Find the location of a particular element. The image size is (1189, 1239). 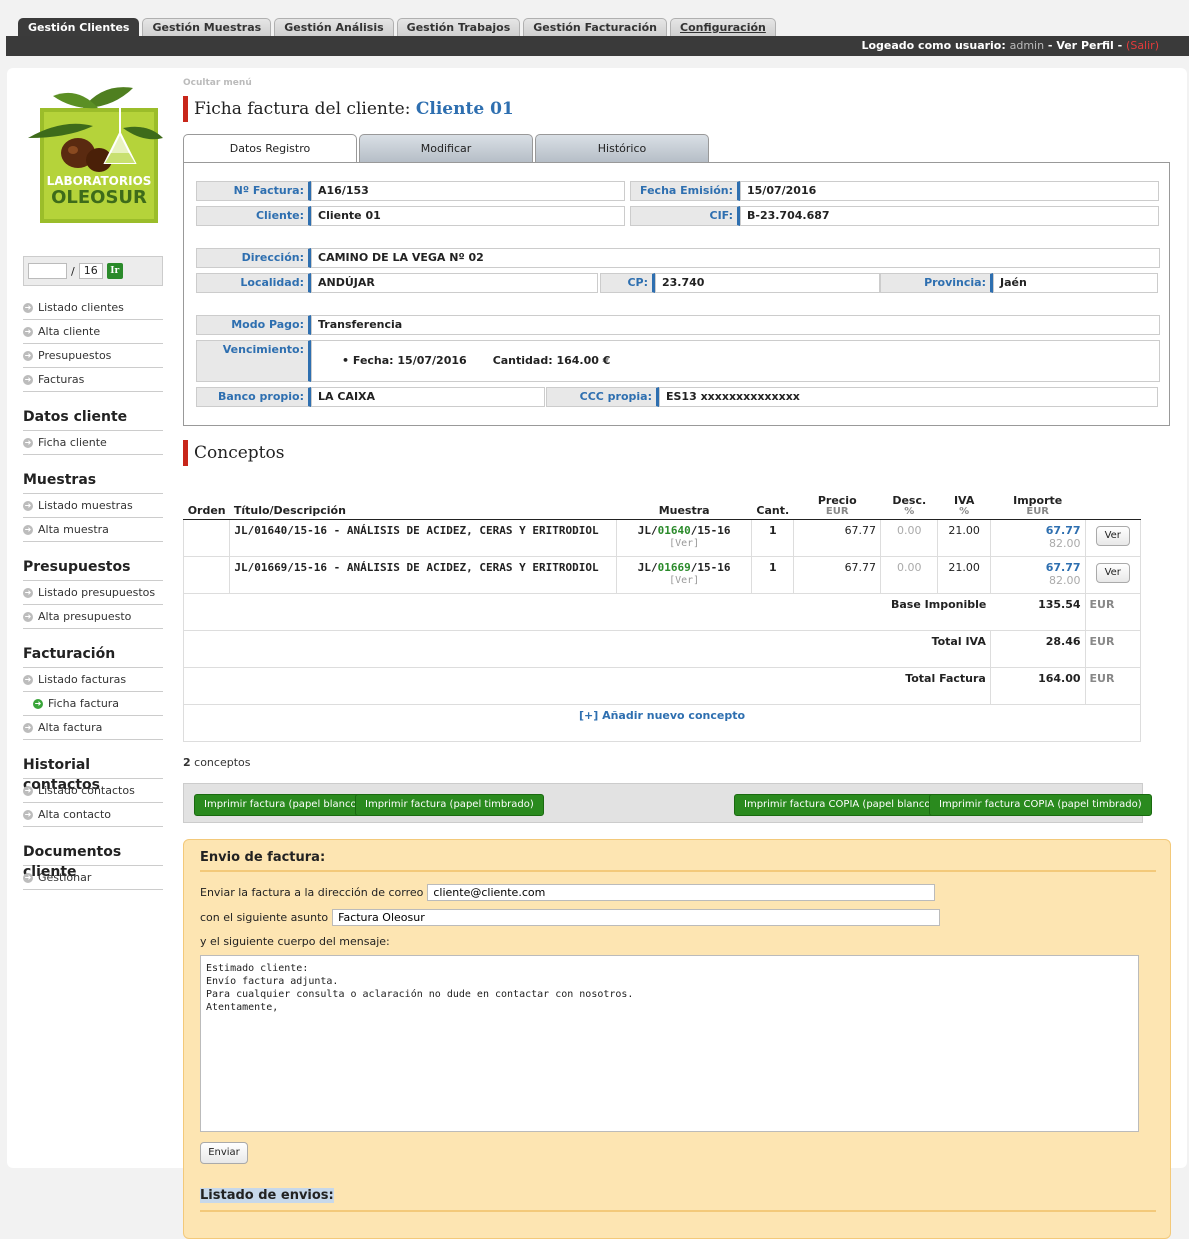

banco-label: Banco propio: is located at coordinates (253, 397).